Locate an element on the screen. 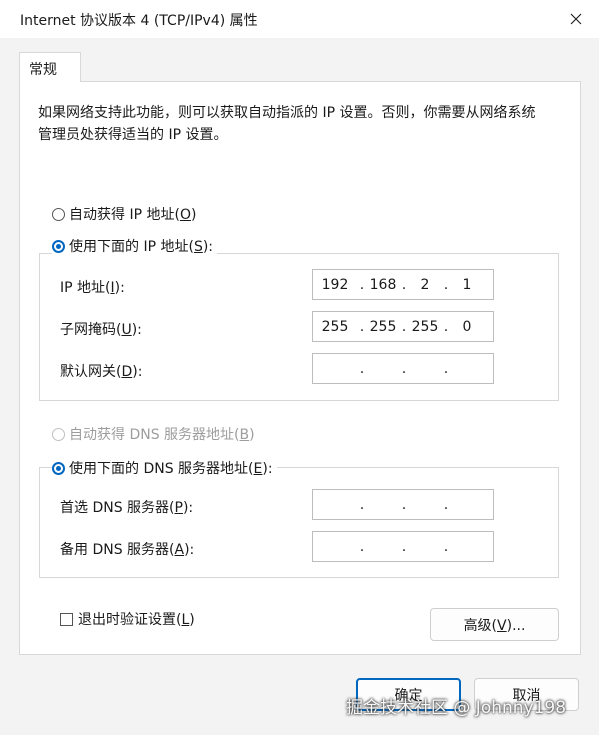  auto-ip-radio-label: 自动获得 IP 地址(O) is located at coordinates (133, 215).